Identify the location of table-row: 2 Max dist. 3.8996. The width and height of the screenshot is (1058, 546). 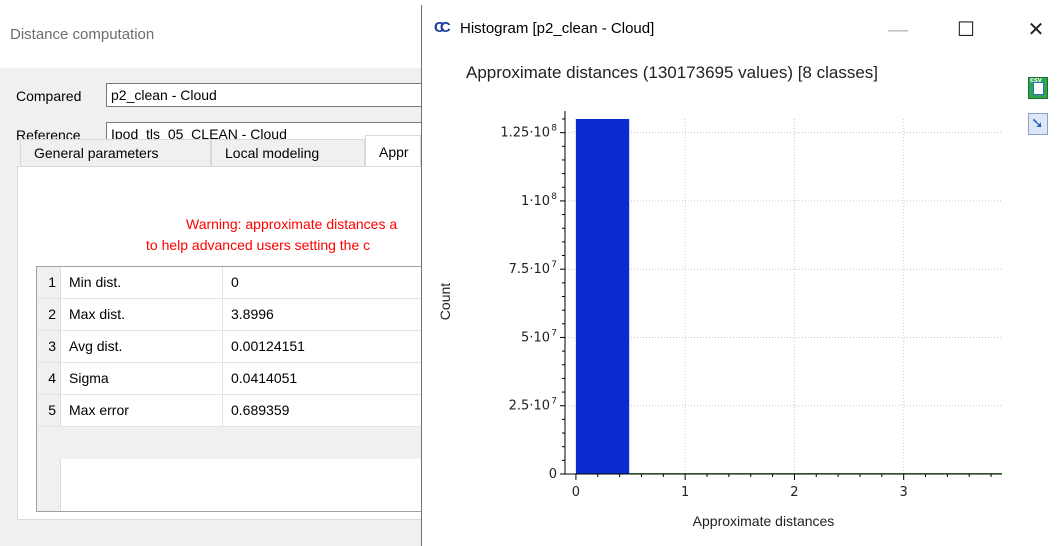
(231, 315).